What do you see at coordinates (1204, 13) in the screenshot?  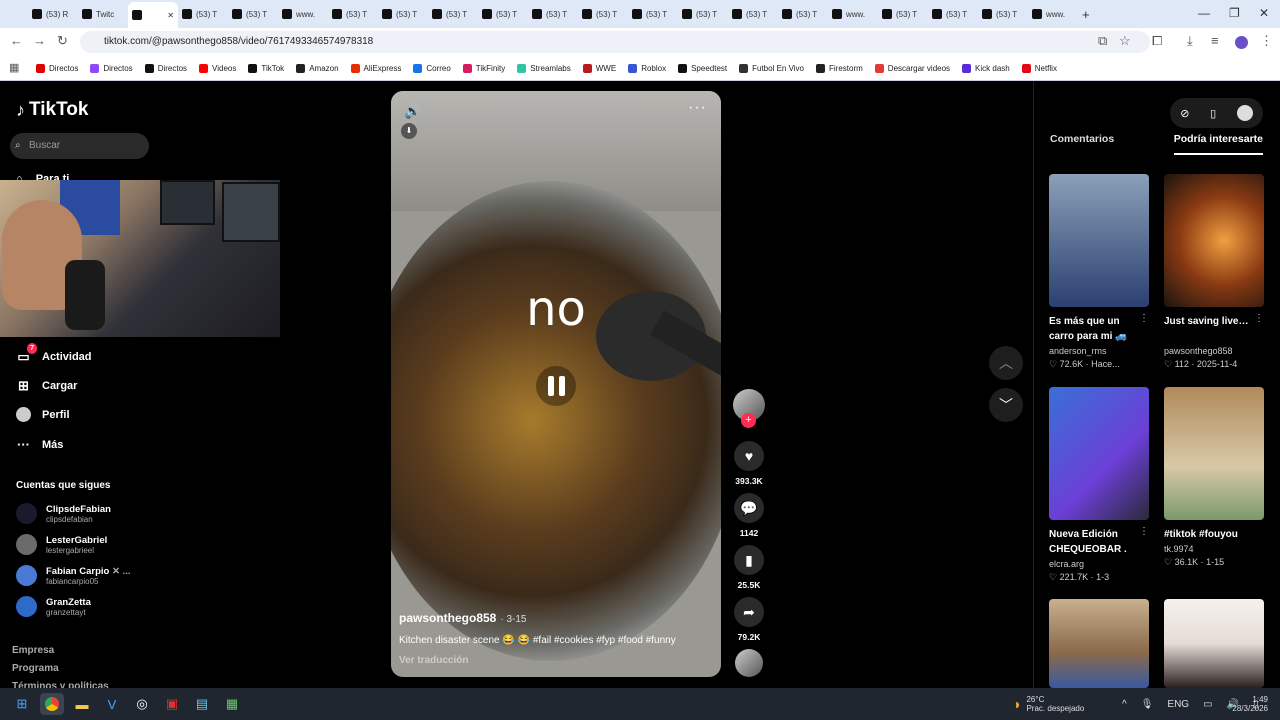 I see `minimize-icon: —` at bounding box center [1204, 13].